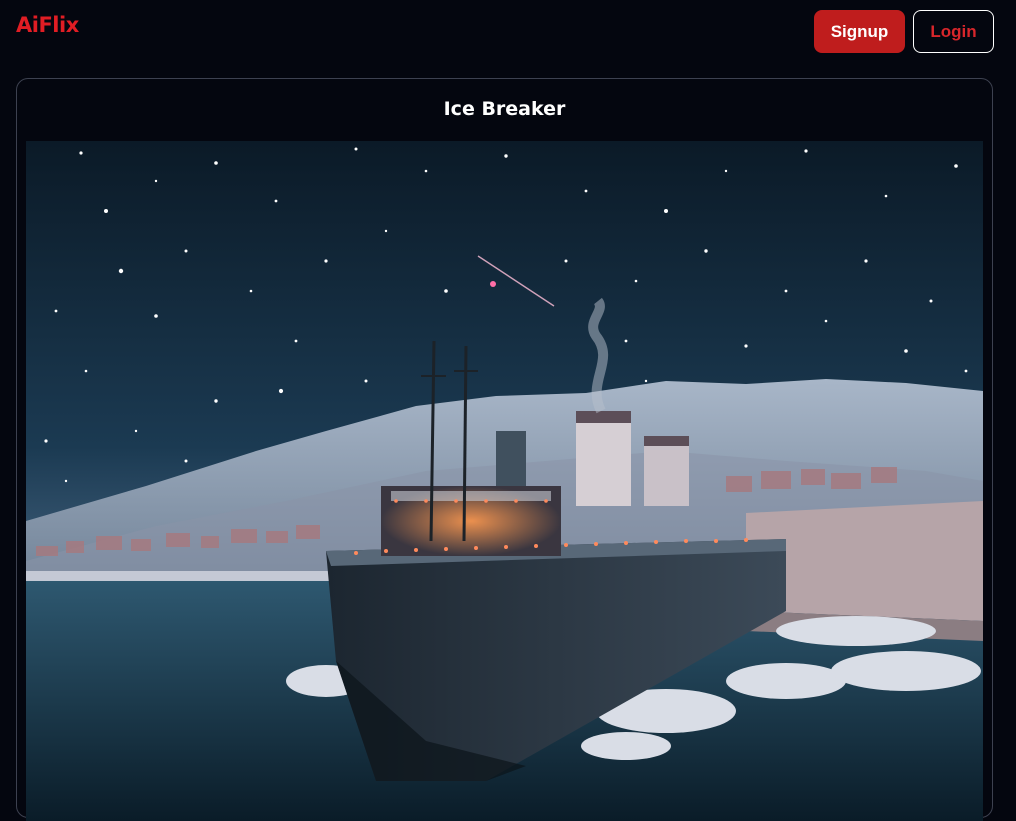 The image size is (1016, 821). Describe the element at coordinates (508, 35) in the screenshot. I see `top-navbar: AiFlix Signup Login` at that location.